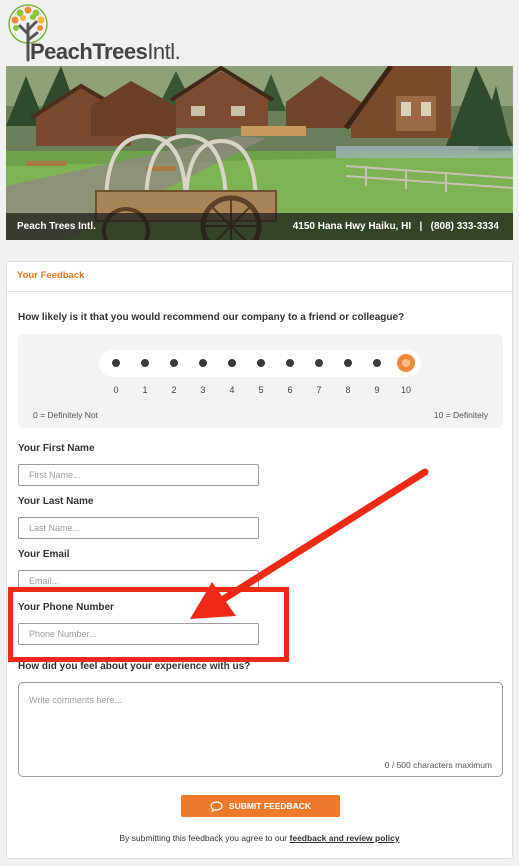  I want to click on hero-company-name: Peach Trees Intl., so click(56, 226).